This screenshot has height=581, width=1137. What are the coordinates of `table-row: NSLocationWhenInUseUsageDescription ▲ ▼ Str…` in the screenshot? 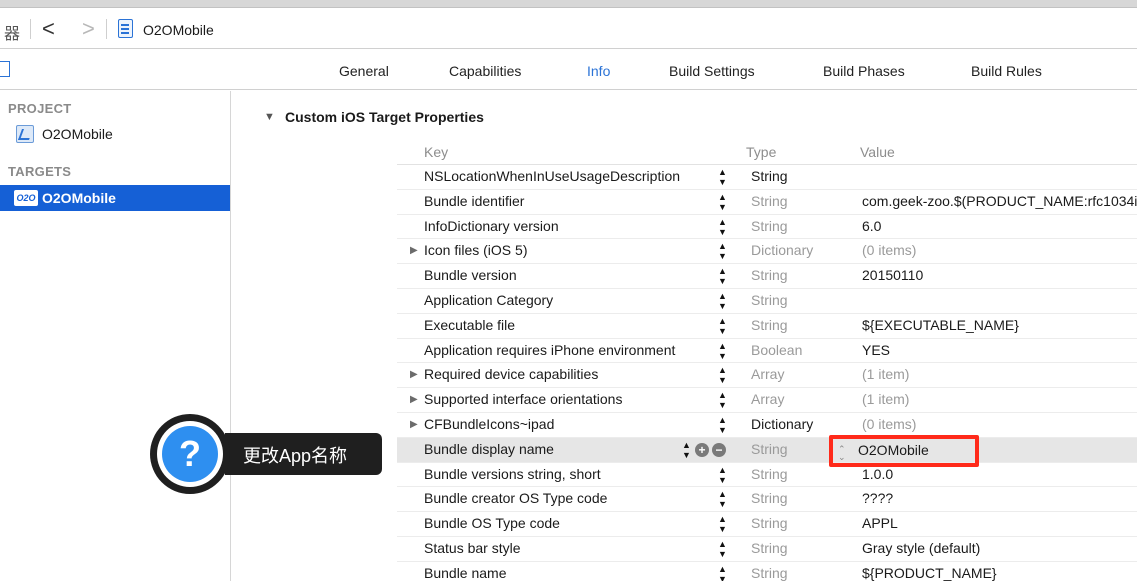 It's located at (767, 177).